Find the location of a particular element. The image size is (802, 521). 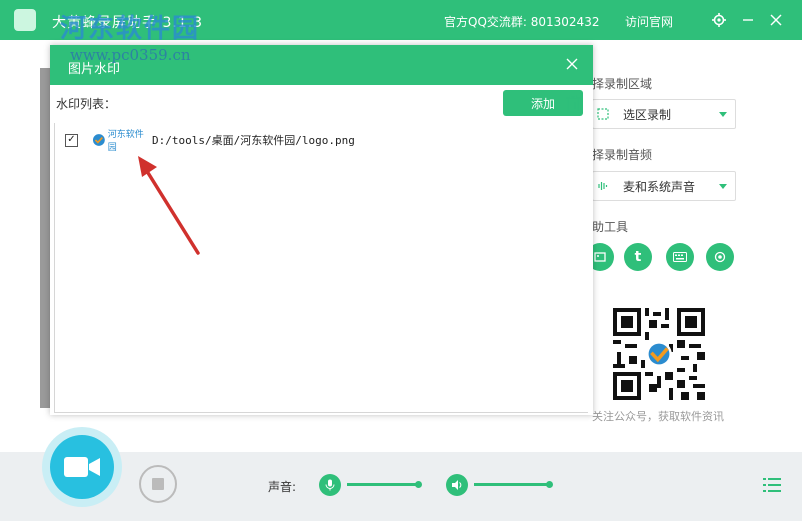

settings-gear-icon is located at coordinates (719, 20).